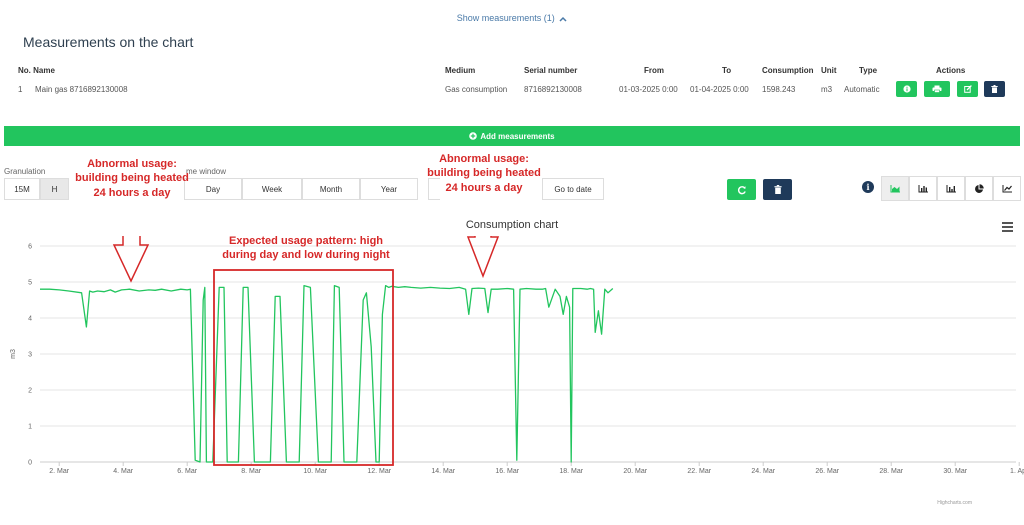 Image resolution: width=1024 pixels, height=525 pixels. I want to click on plus-circle-icon, so click(473, 136).